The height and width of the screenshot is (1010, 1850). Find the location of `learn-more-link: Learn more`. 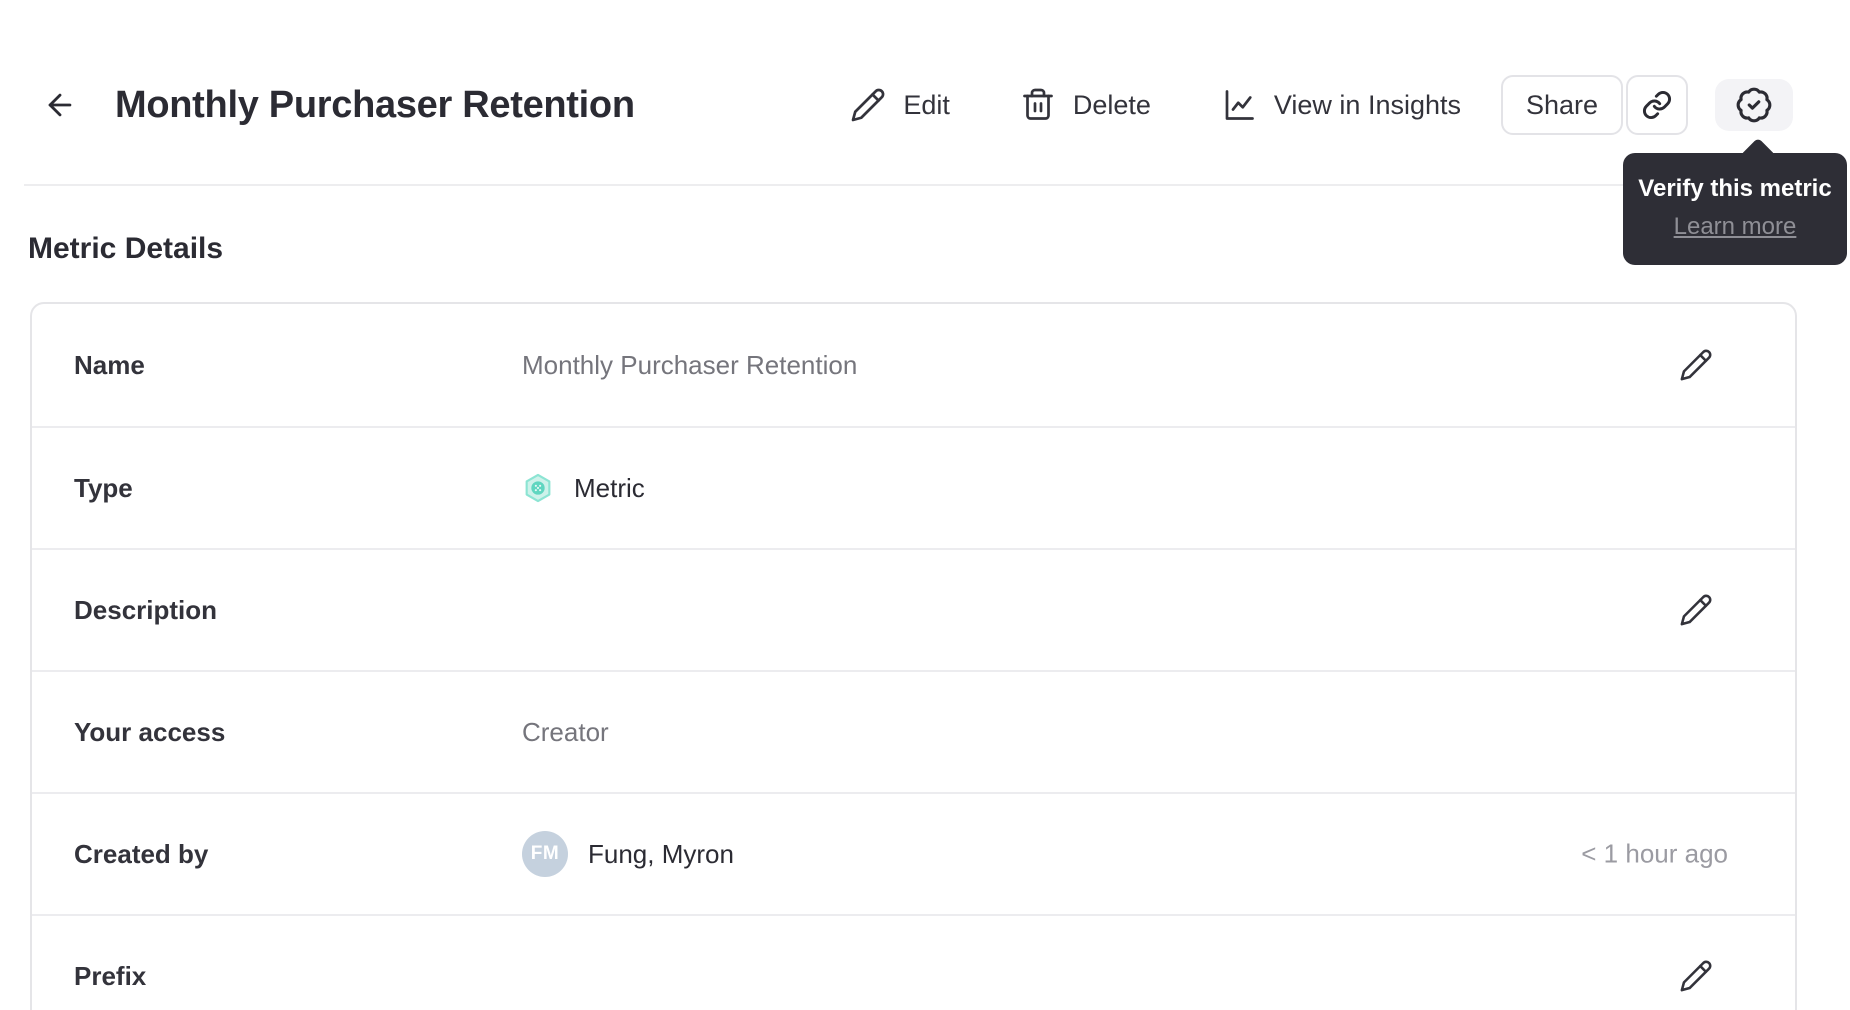

learn-more-link: Learn more is located at coordinates (1735, 227).